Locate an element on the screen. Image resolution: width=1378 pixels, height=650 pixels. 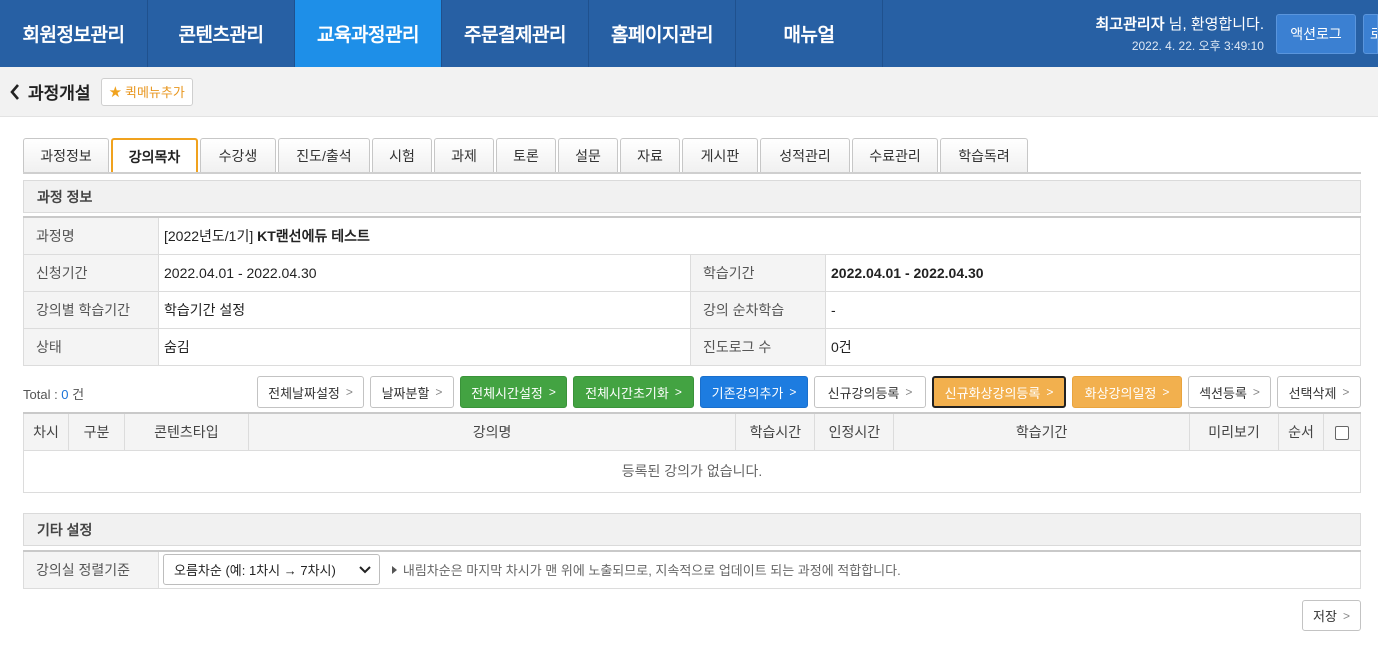
sequential-label: 강의 순차학습 is located at coordinates (758, 309).